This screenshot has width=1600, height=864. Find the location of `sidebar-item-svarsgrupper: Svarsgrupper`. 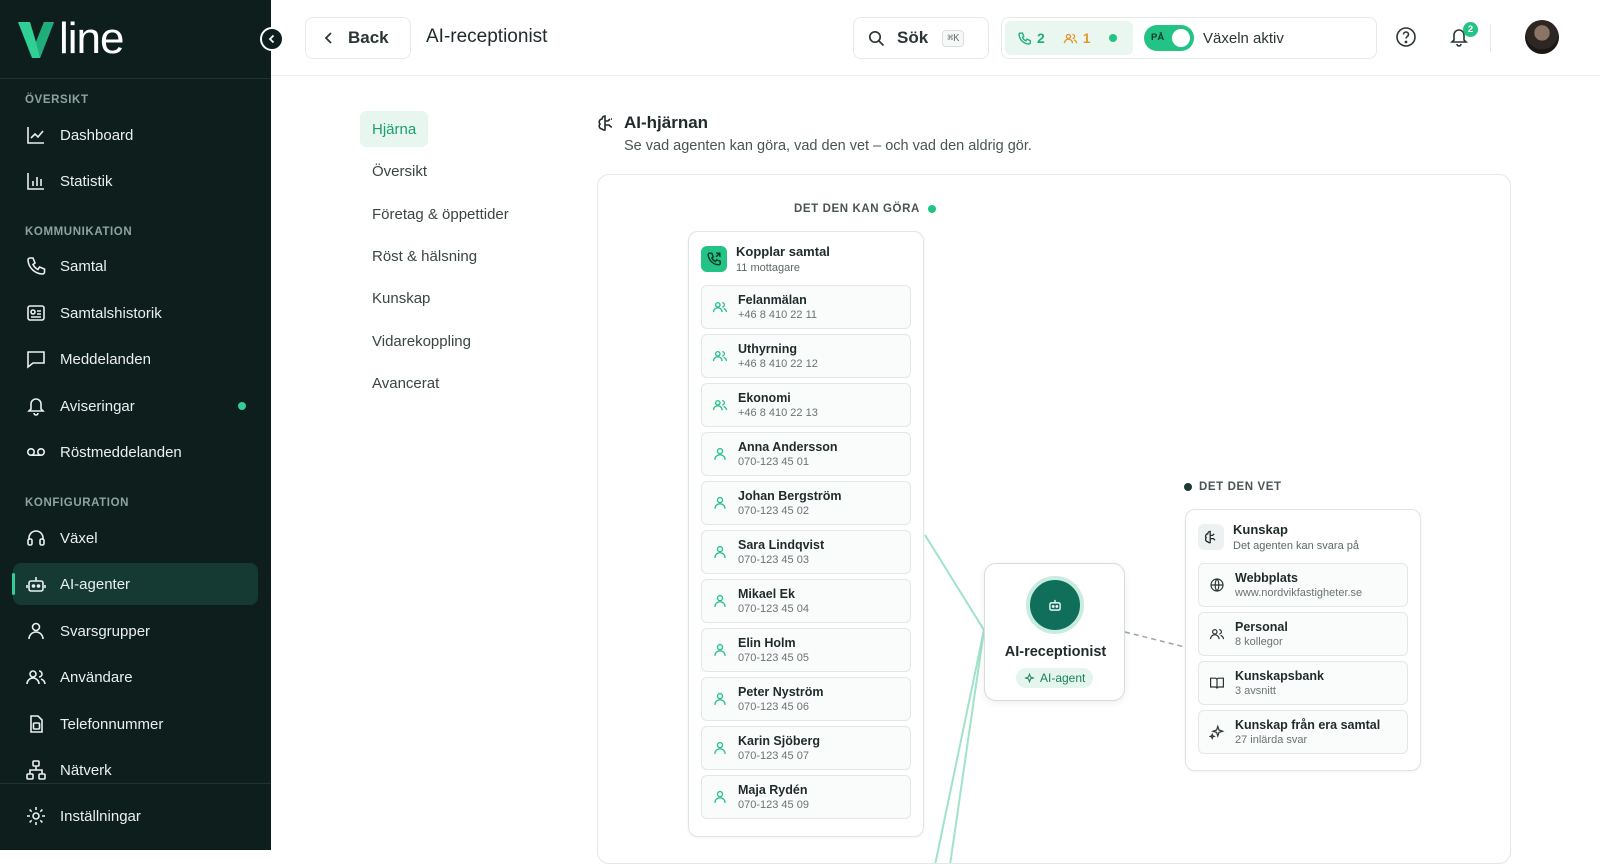

sidebar-item-svarsgrupper: Svarsgrupper is located at coordinates (135, 631).